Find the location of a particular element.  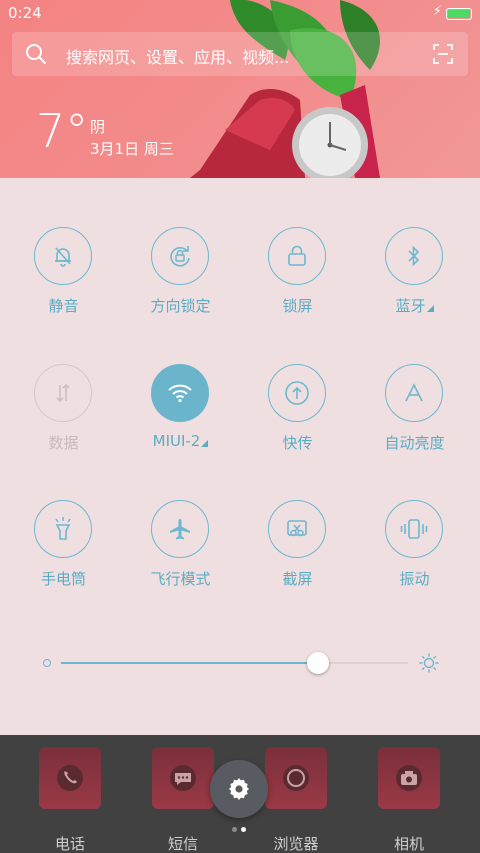

toggle-label: 振动 is located at coordinates (414, 579).